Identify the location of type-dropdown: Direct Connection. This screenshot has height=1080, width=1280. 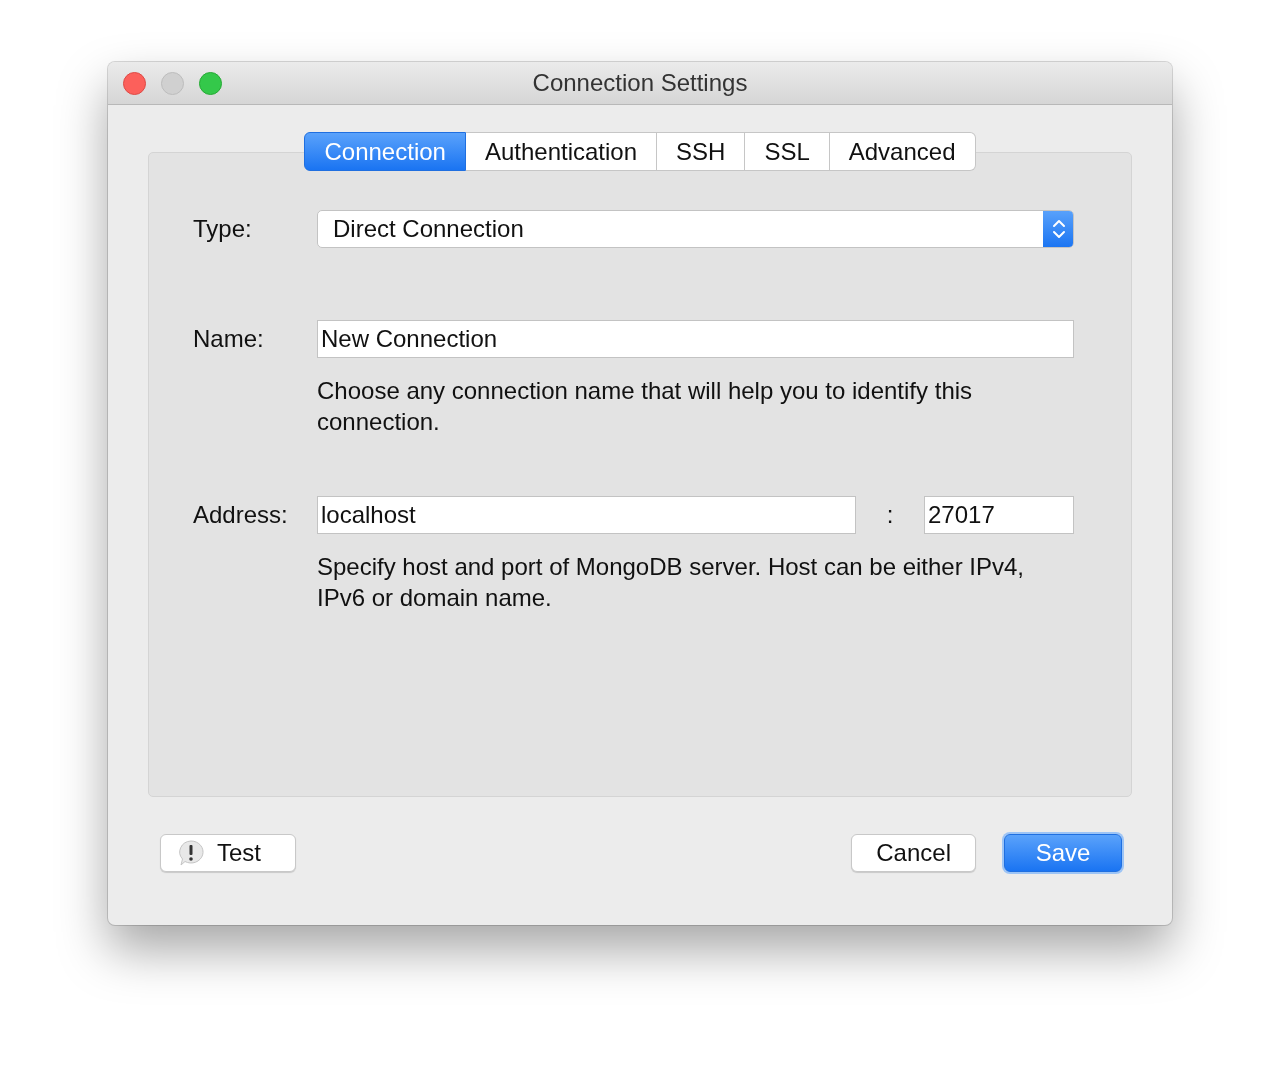
(695, 229).